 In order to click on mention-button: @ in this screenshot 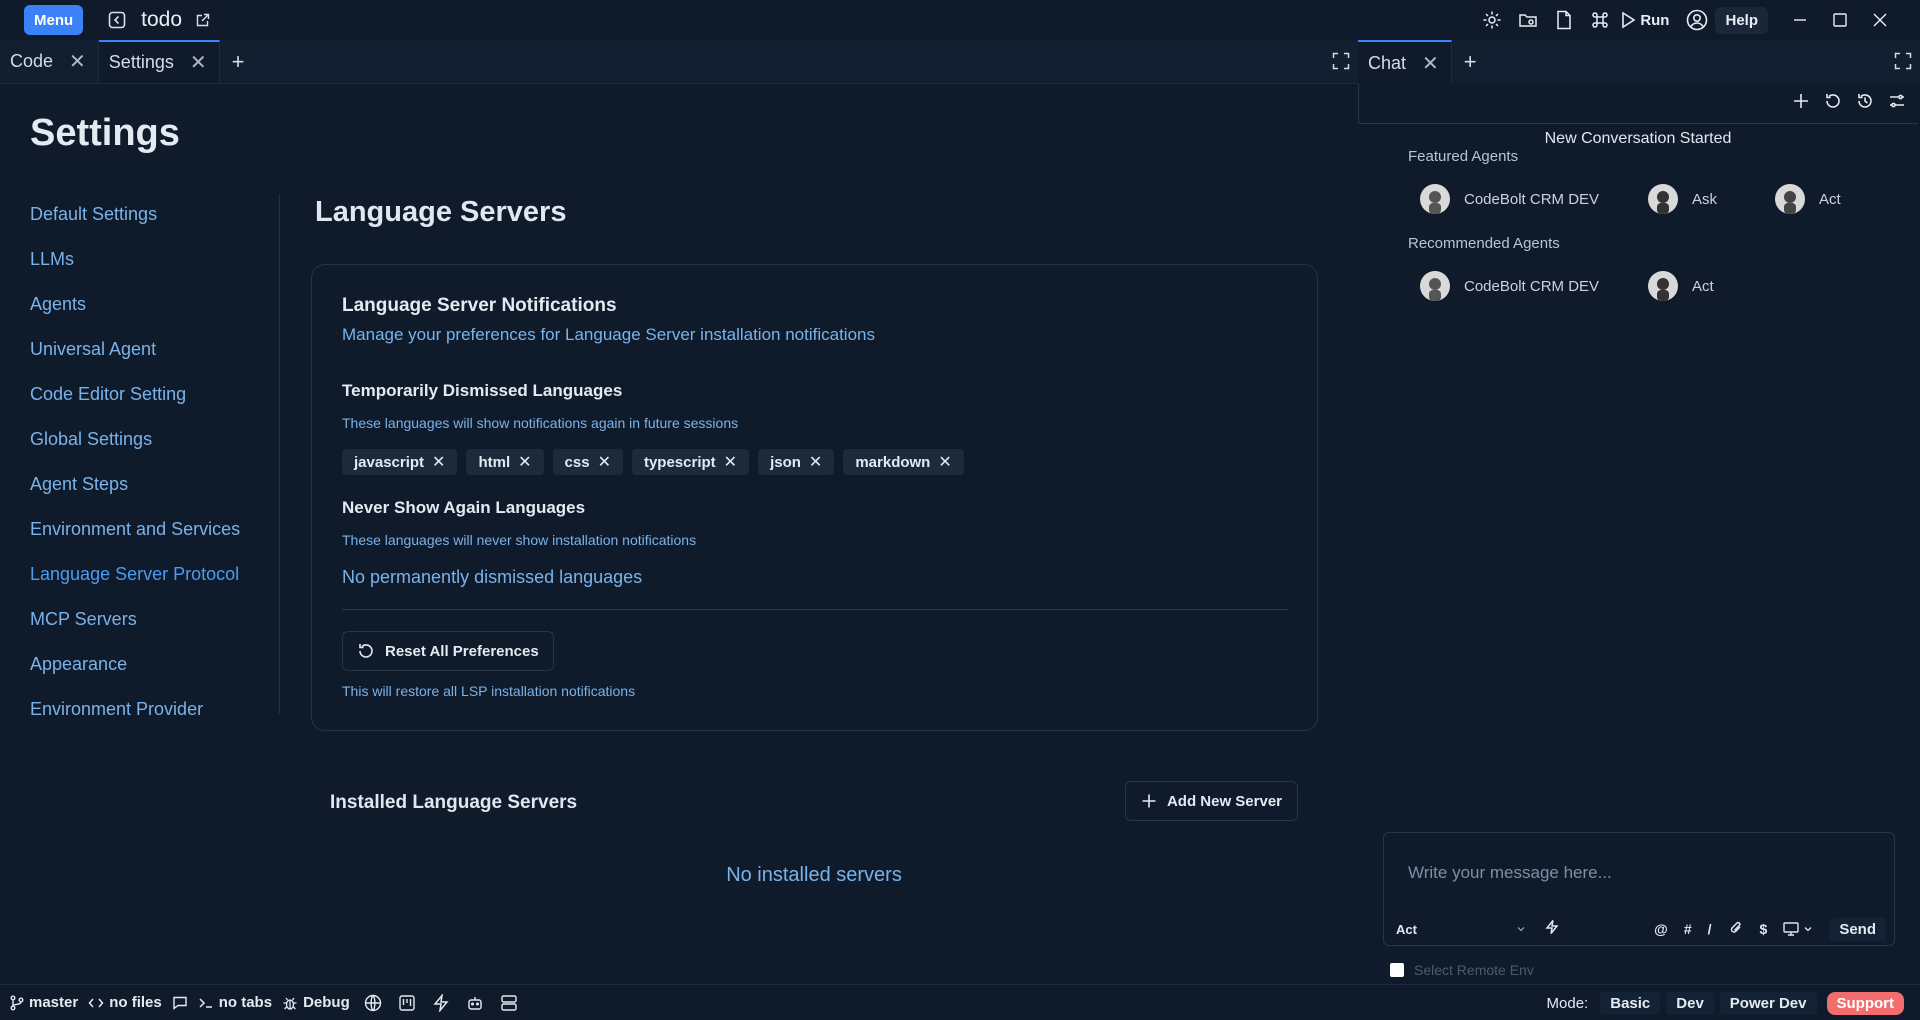, I will do `click(1661, 929)`.